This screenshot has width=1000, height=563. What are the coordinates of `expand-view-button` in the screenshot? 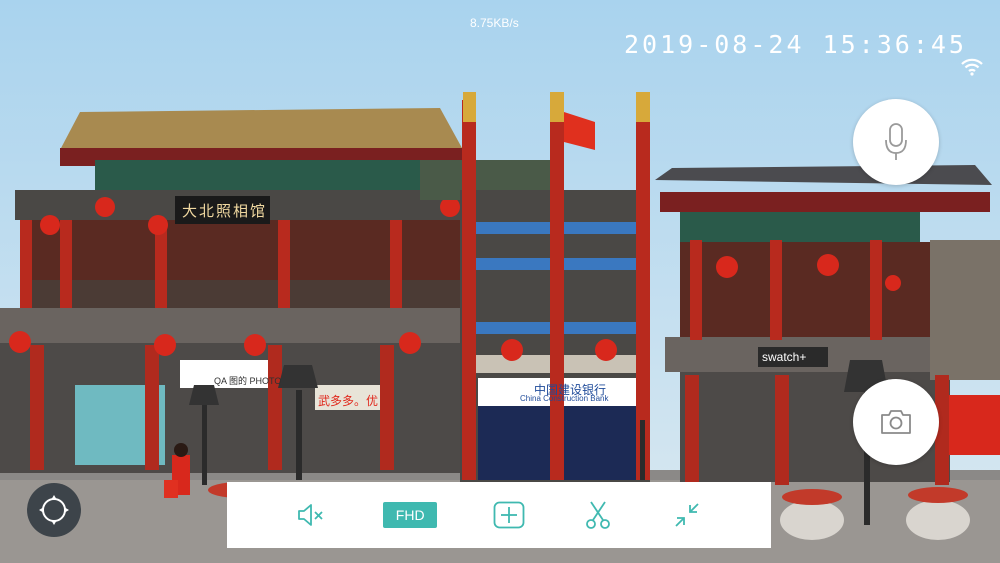 It's located at (509, 515).